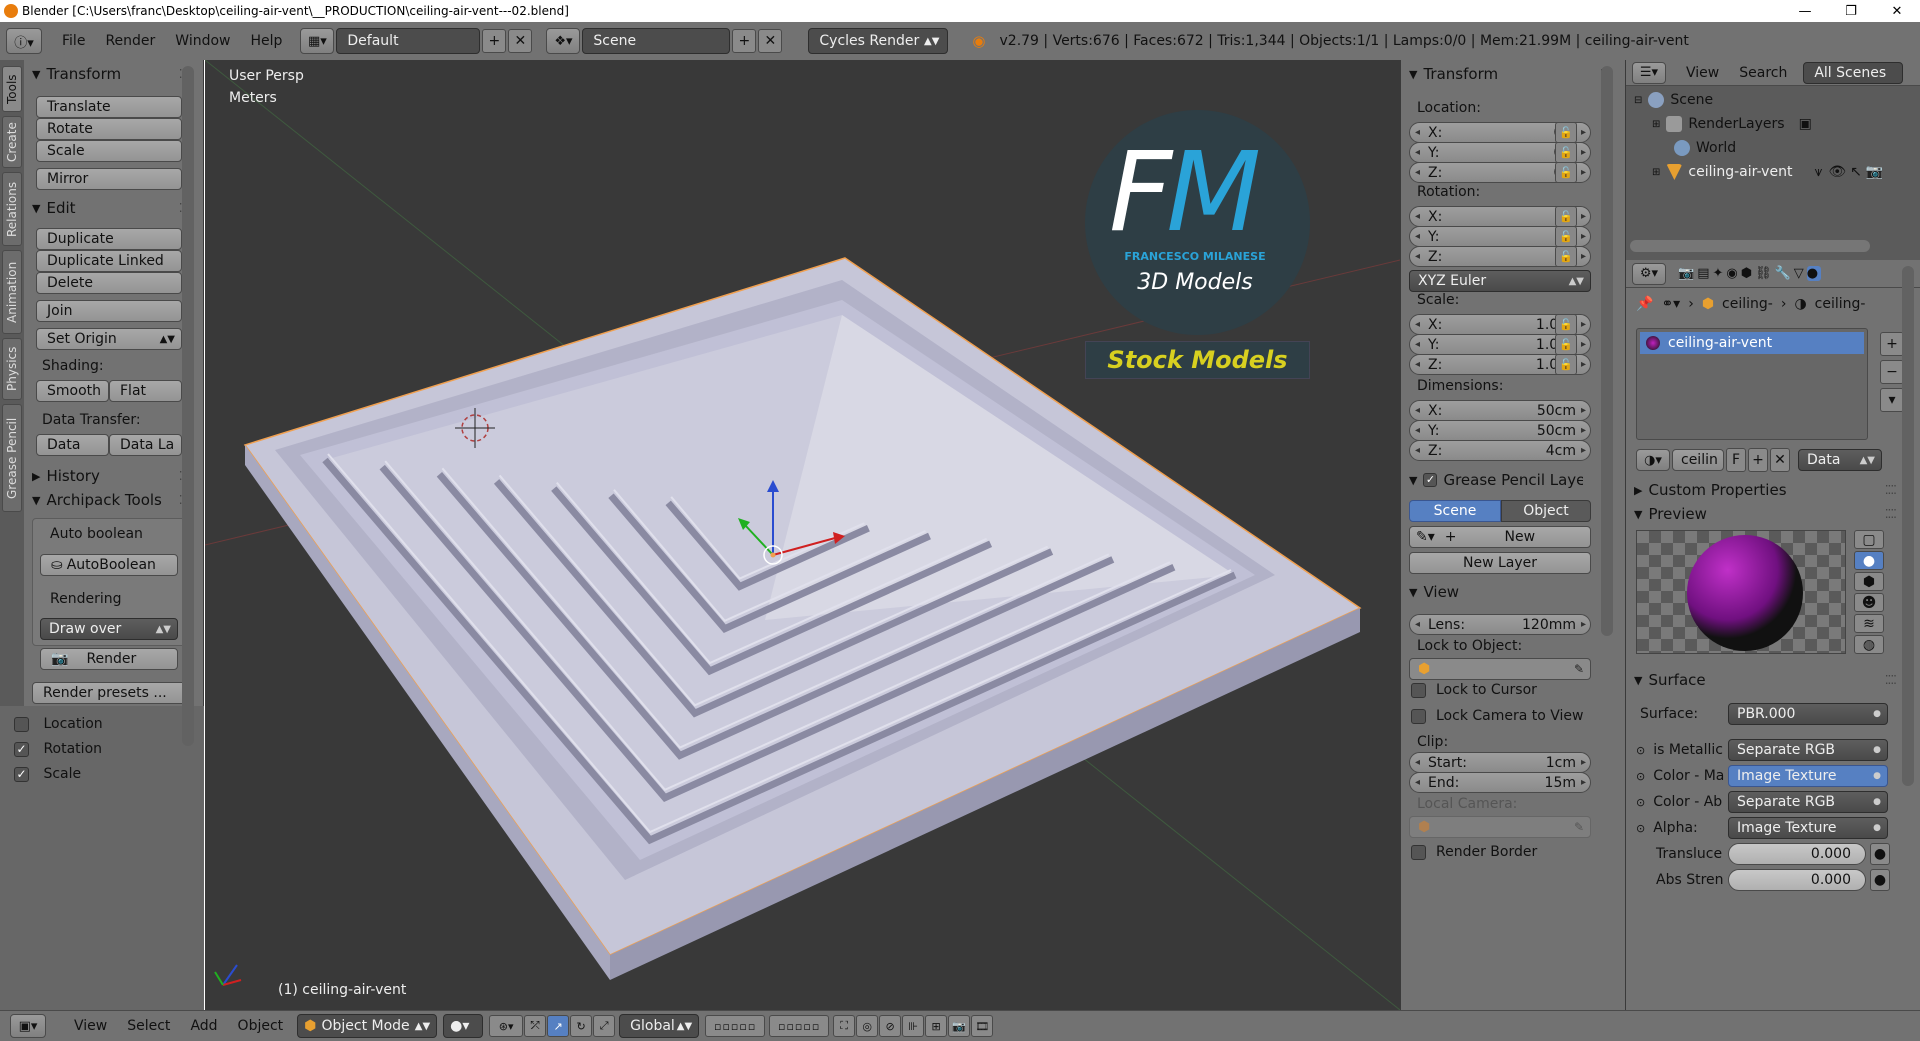 The width and height of the screenshot is (1920, 1041). Describe the element at coordinates (1500, 281) in the screenshot. I see `rotation-mode-select: XYZ Euler ▲▼` at that location.